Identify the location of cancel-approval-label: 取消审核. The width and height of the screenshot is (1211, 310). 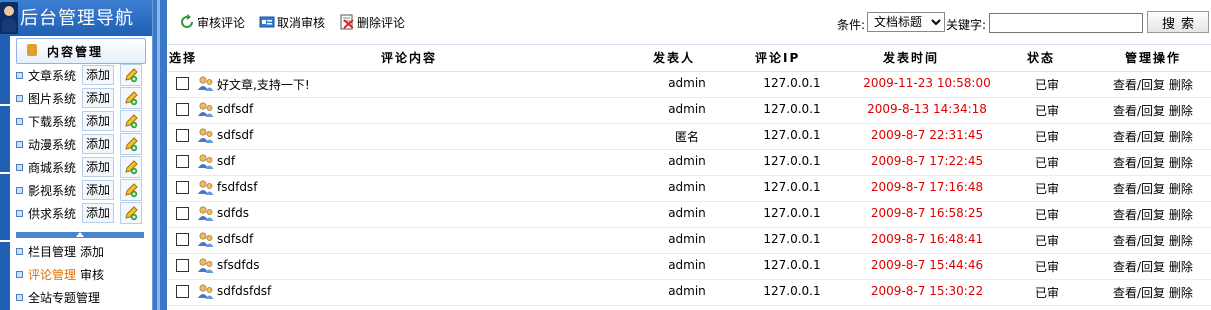
(301, 23).